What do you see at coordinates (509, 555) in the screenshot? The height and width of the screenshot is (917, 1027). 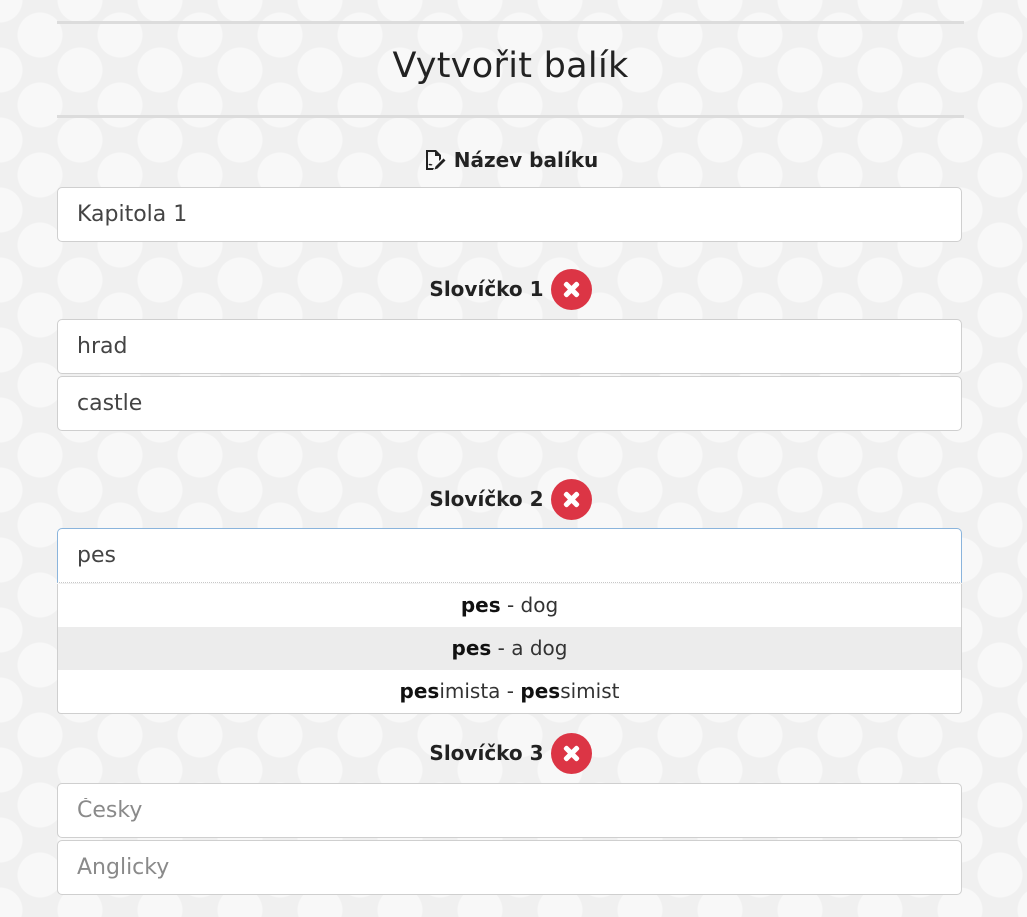 I see `word-2-czech-input` at bounding box center [509, 555].